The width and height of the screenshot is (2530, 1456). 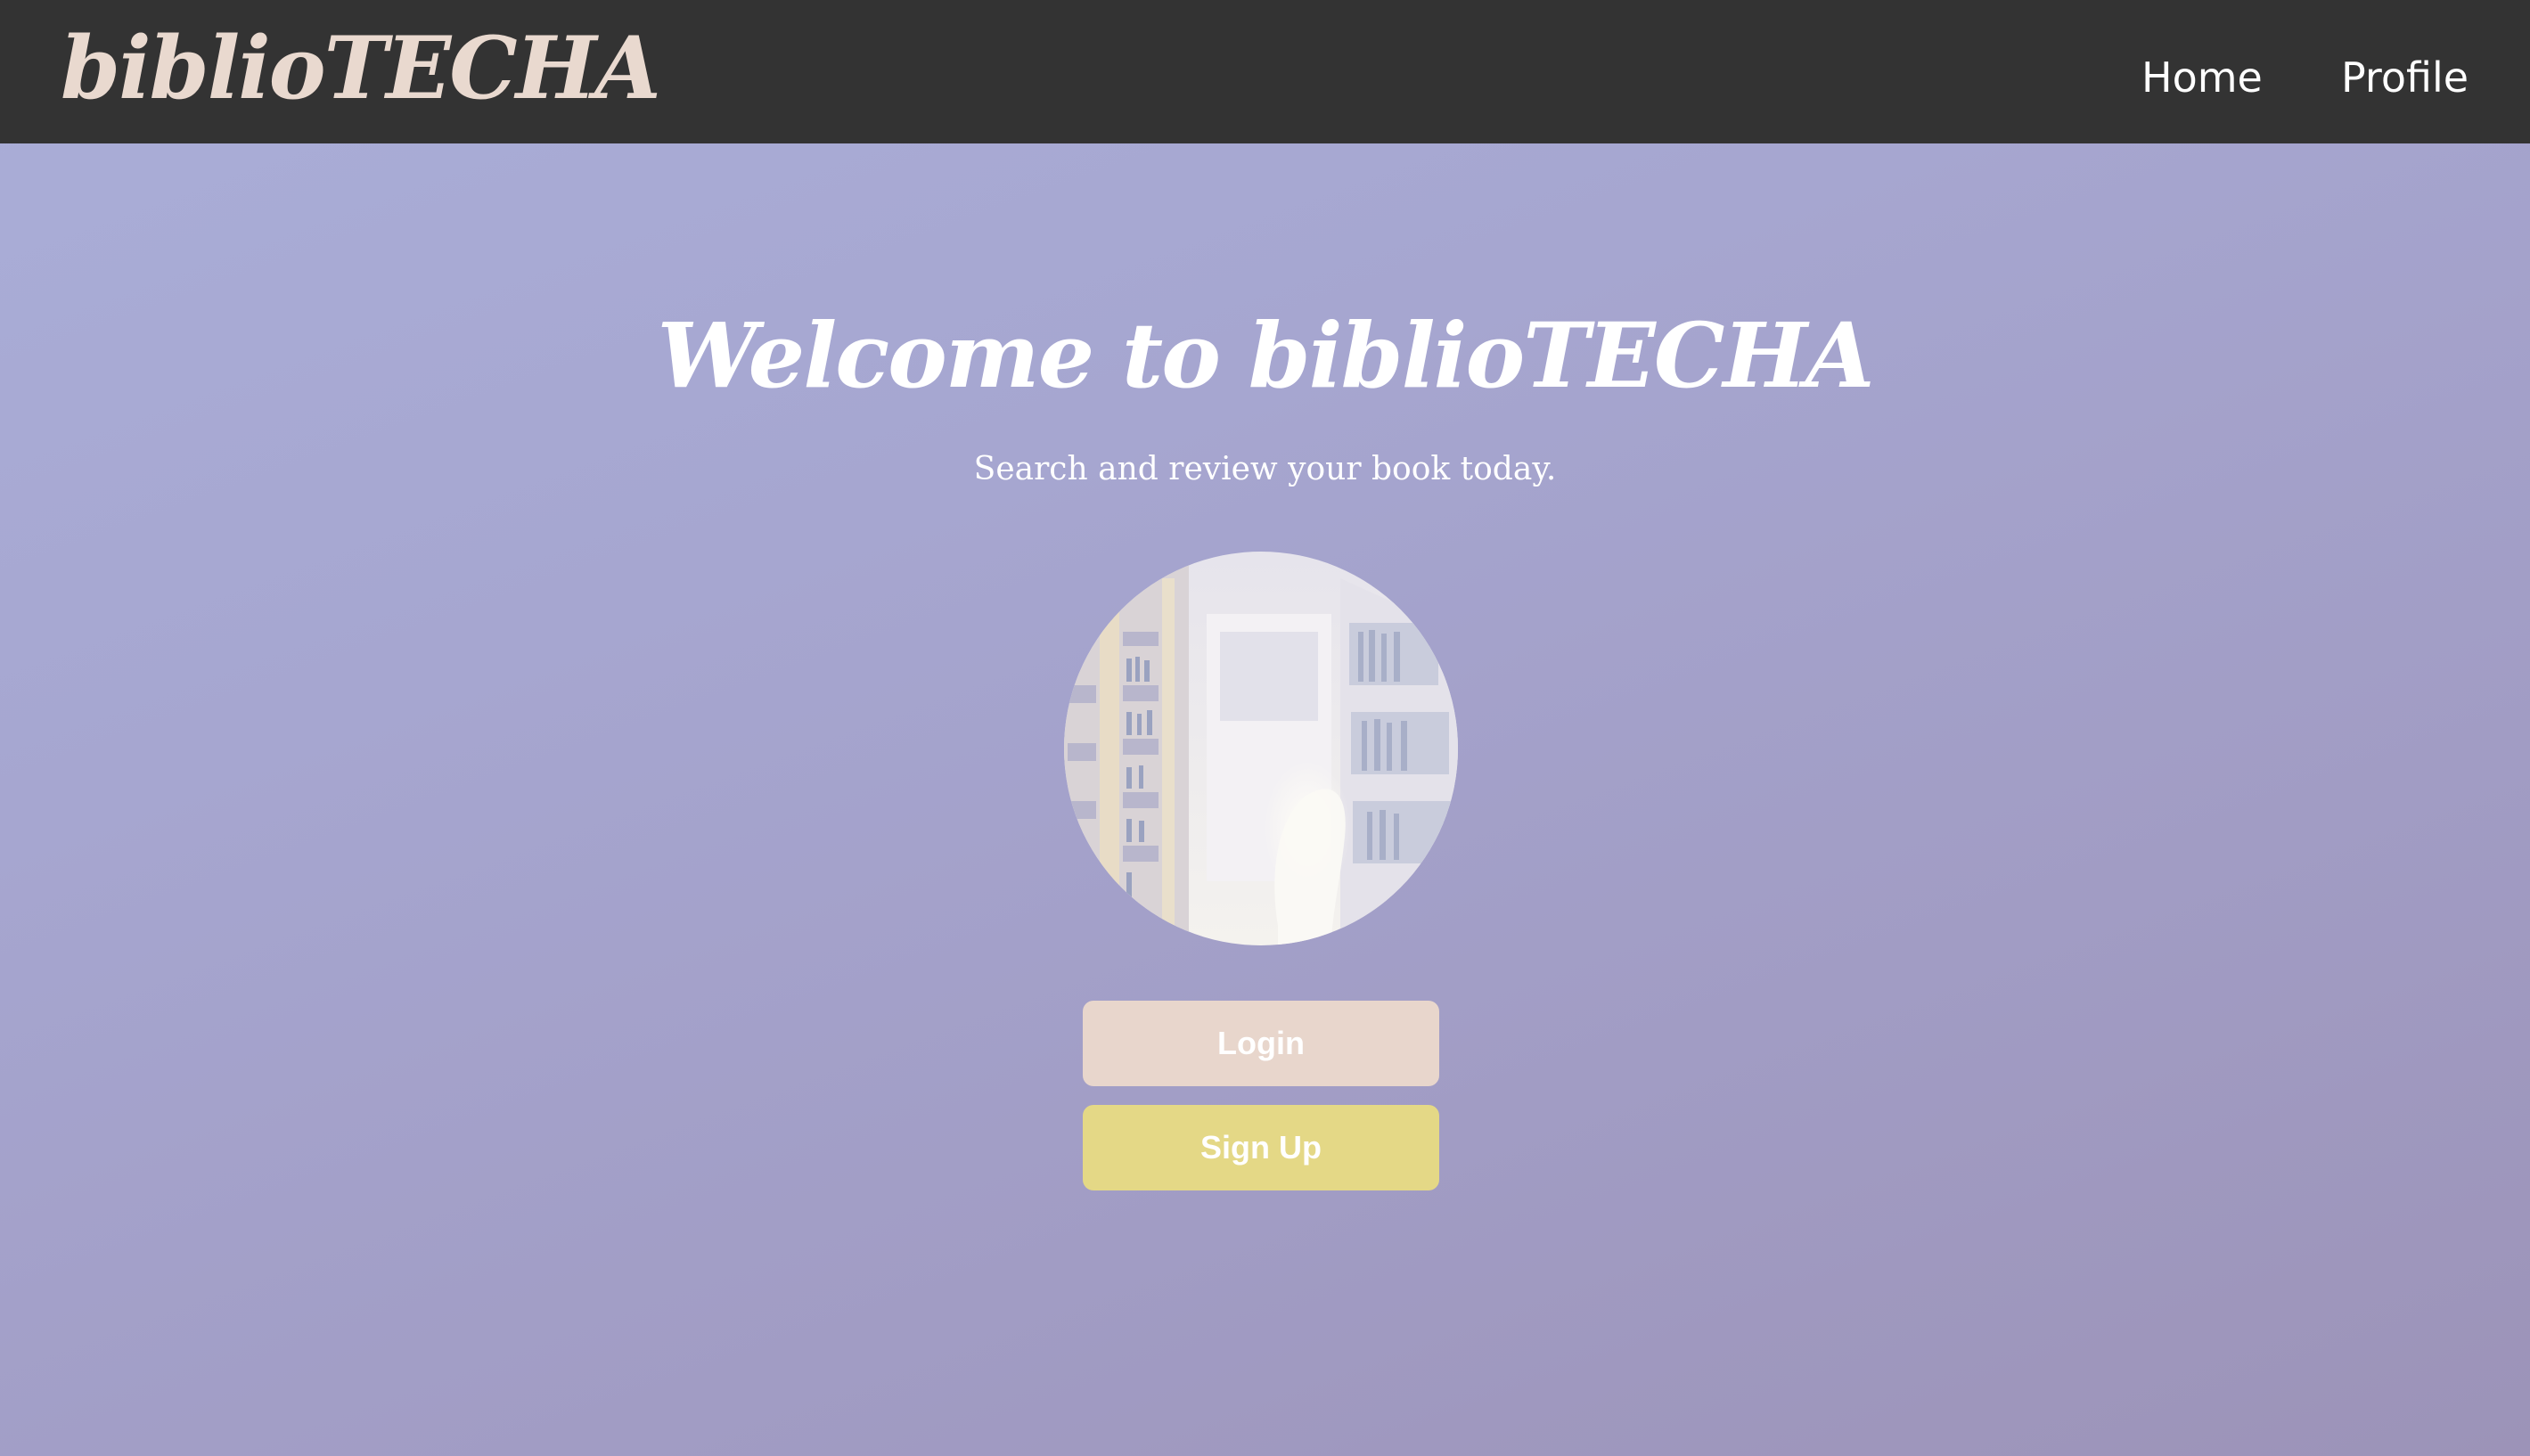 I want to click on top-navbar: biblioTECHA Home Profile, so click(x=1265, y=71).